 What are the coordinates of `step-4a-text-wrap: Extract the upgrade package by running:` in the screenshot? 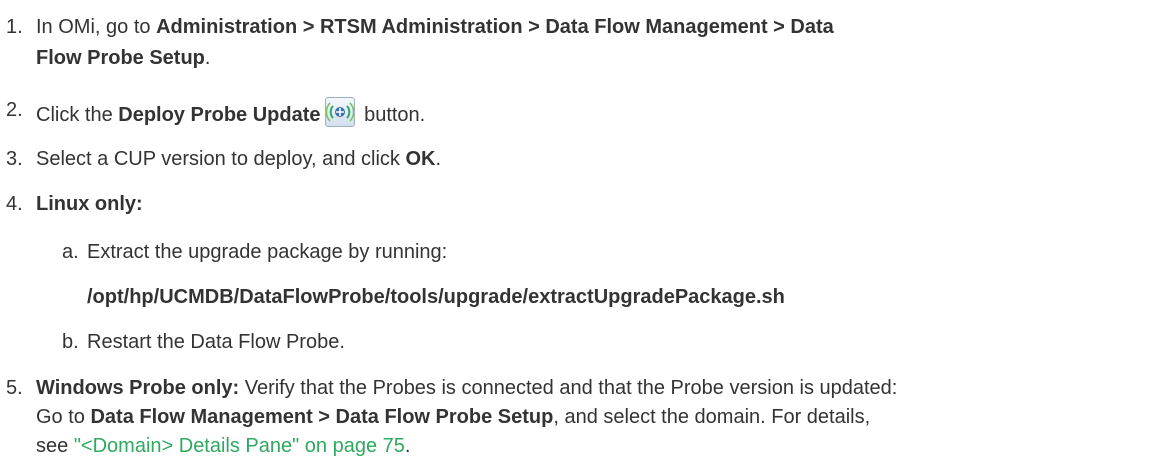 It's located at (267, 252).